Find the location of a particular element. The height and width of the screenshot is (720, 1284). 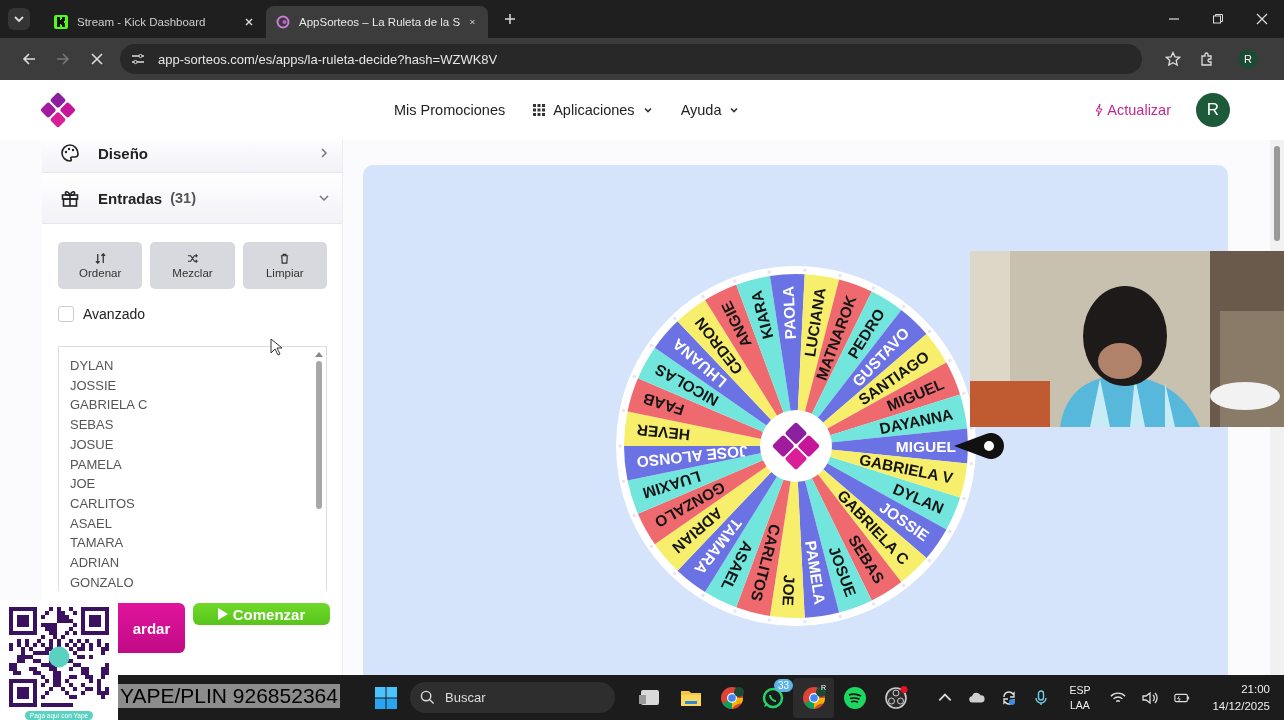

input-language-indicator: ESP LAA is located at coordinates (1080, 697).